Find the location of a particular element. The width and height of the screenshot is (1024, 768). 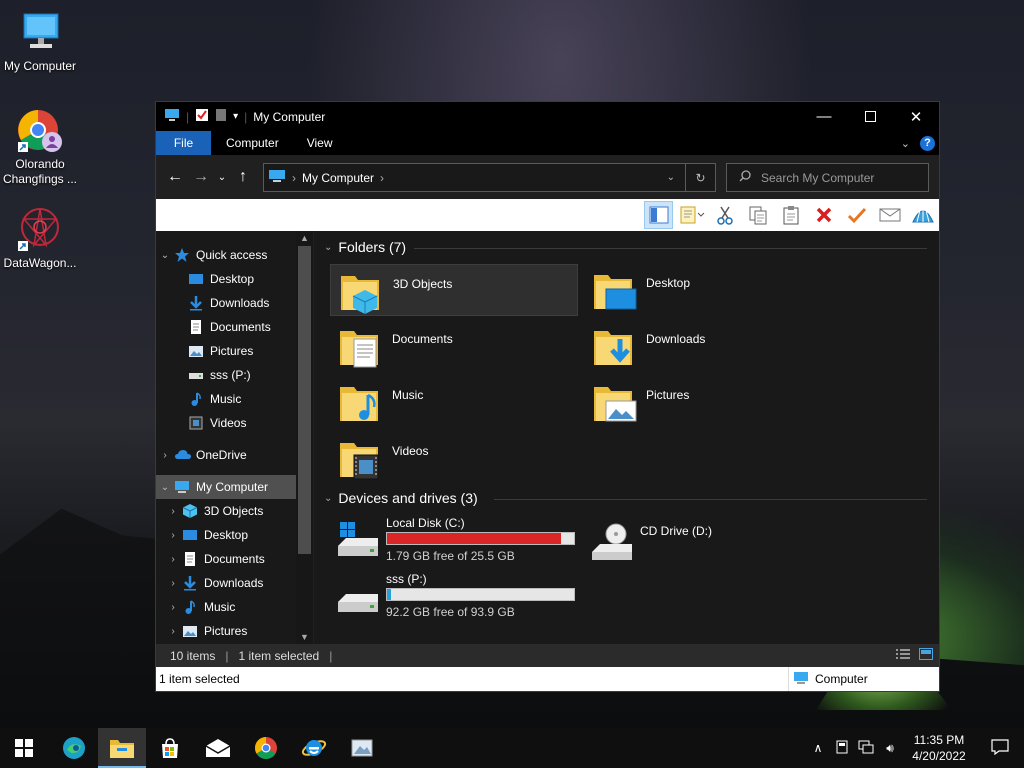

refresh-icon: ↻ is located at coordinates (700, 177).